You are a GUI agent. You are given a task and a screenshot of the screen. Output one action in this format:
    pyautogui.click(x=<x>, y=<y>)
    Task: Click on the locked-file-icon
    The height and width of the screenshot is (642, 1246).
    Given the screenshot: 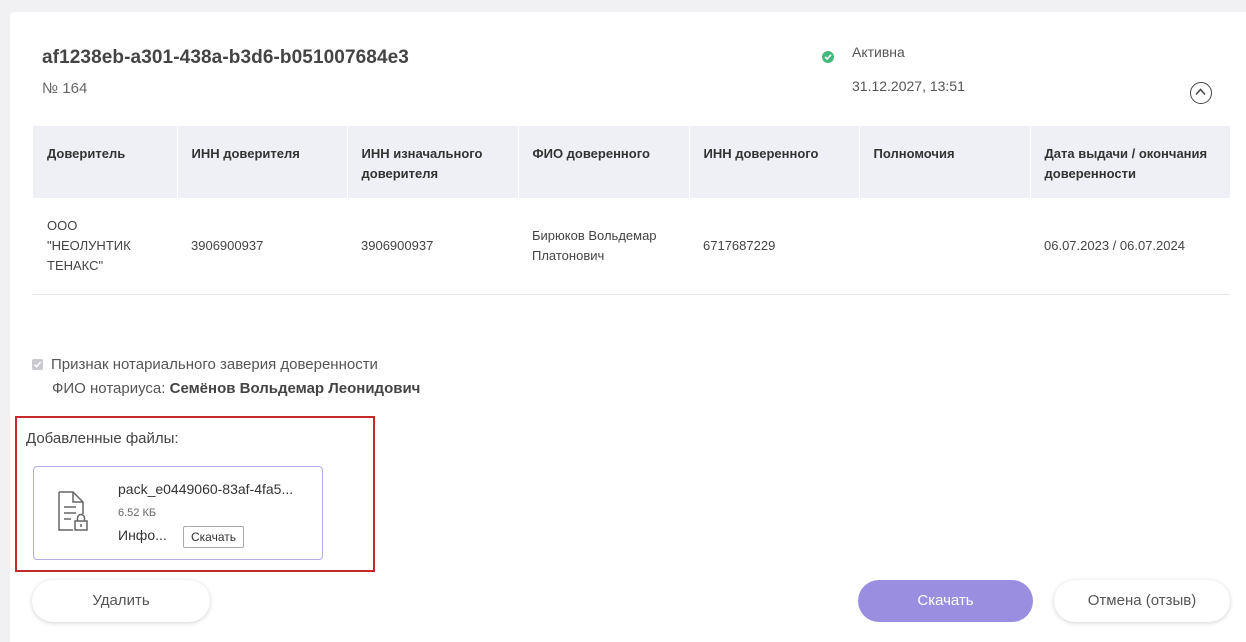 What is the action you would take?
    pyautogui.click(x=73, y=511)
    